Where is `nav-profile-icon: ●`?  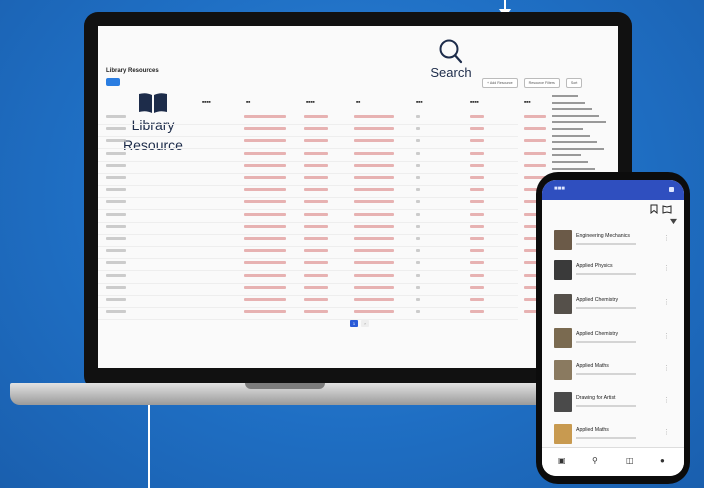 nav-profile-icon: ● is located at coordinates (662, 460).